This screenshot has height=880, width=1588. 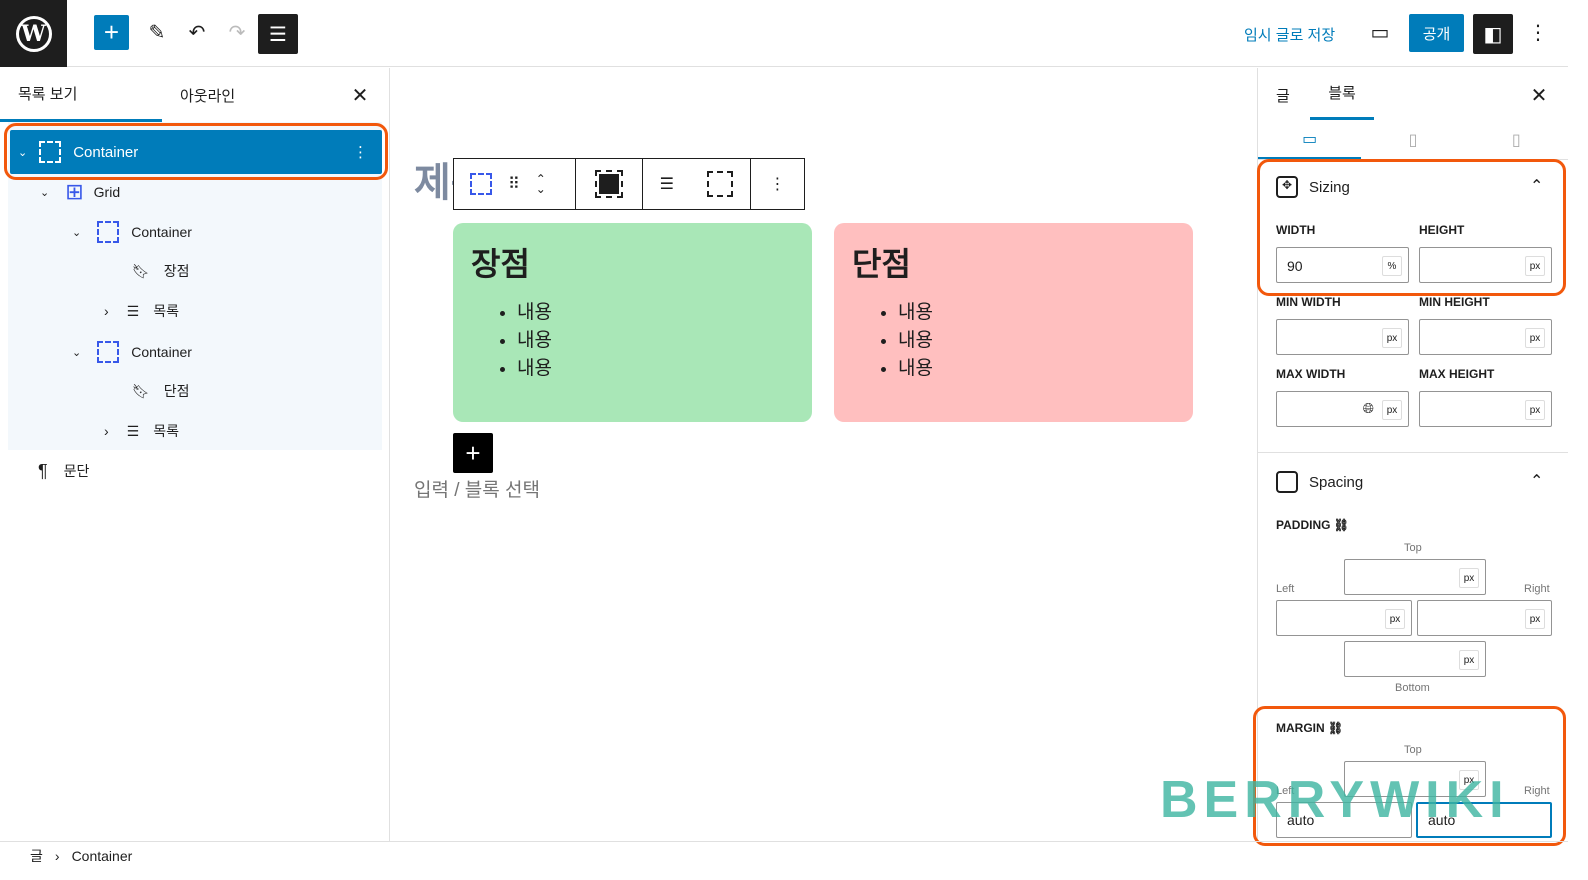 I want to click on card-heading: 단점, so click(x=1013, y=262).